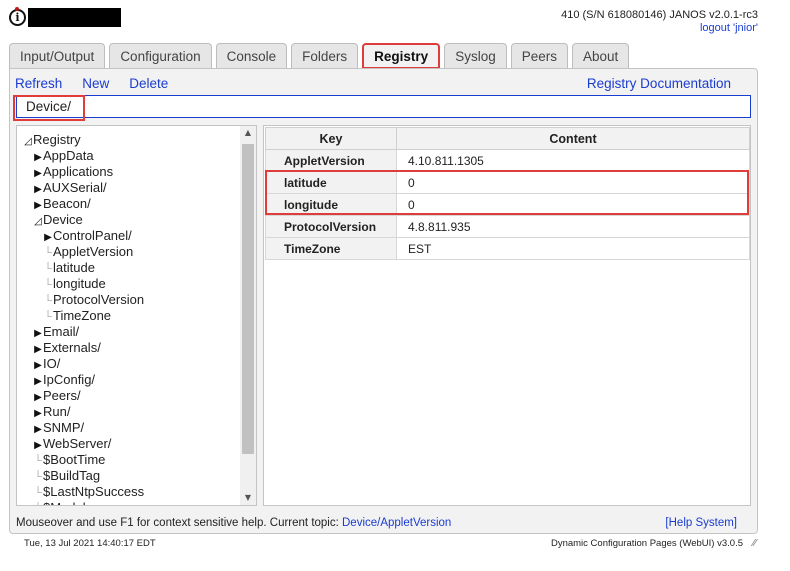 This screenshot has height=571, width=790. Describe the element at coordinates (67, 203) in the screenshot. I see `tree-item-label: Beacon/` at that location.